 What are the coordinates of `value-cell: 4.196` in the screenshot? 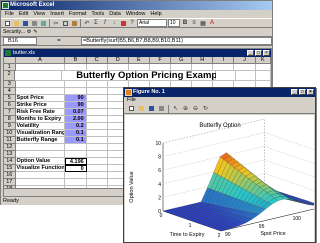 It's located at (76, 161).